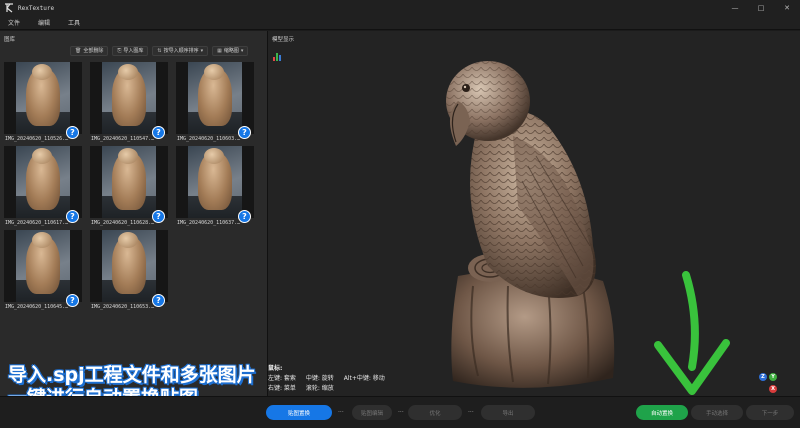  Describe the element at coordinates (763, 377) in the screenshot. I see `z-axis-icon: Z` at that location.